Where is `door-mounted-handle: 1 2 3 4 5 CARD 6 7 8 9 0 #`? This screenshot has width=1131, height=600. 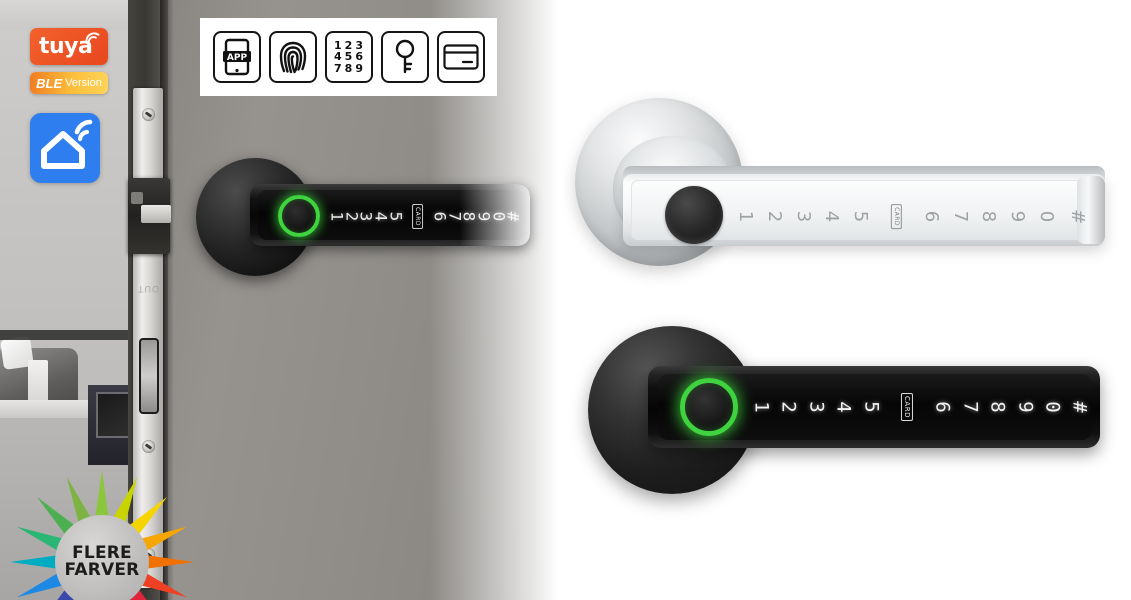
door-mounted-handle: 1 2 3 4 5 CARD 6 7 8 9 0 # is located at coordinates (366, 217).